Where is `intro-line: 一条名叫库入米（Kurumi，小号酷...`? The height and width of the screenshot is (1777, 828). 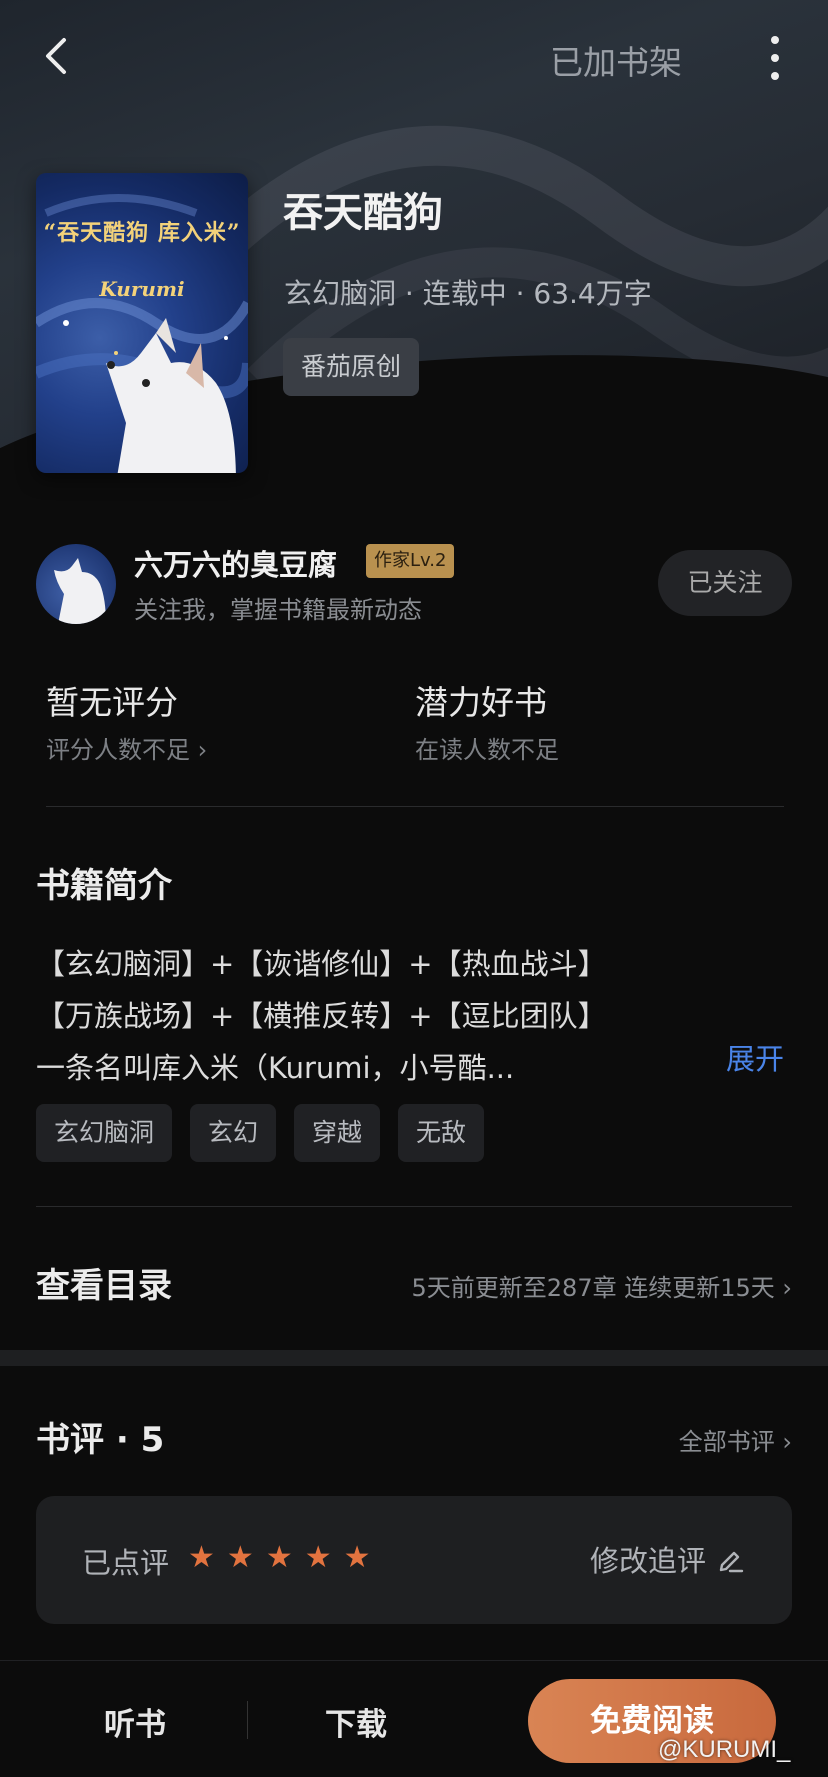
intro-line: 一条名叫库入米（Kurumi，小号酷... is located at coordinates (275, 1068).